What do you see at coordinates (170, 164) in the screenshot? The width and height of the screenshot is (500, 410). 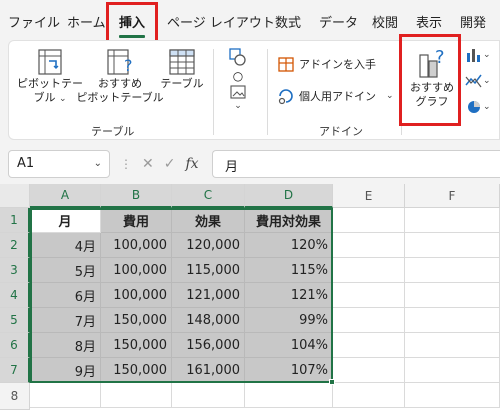 I see `check-icon: ✓` at bounding box center [170, 164].